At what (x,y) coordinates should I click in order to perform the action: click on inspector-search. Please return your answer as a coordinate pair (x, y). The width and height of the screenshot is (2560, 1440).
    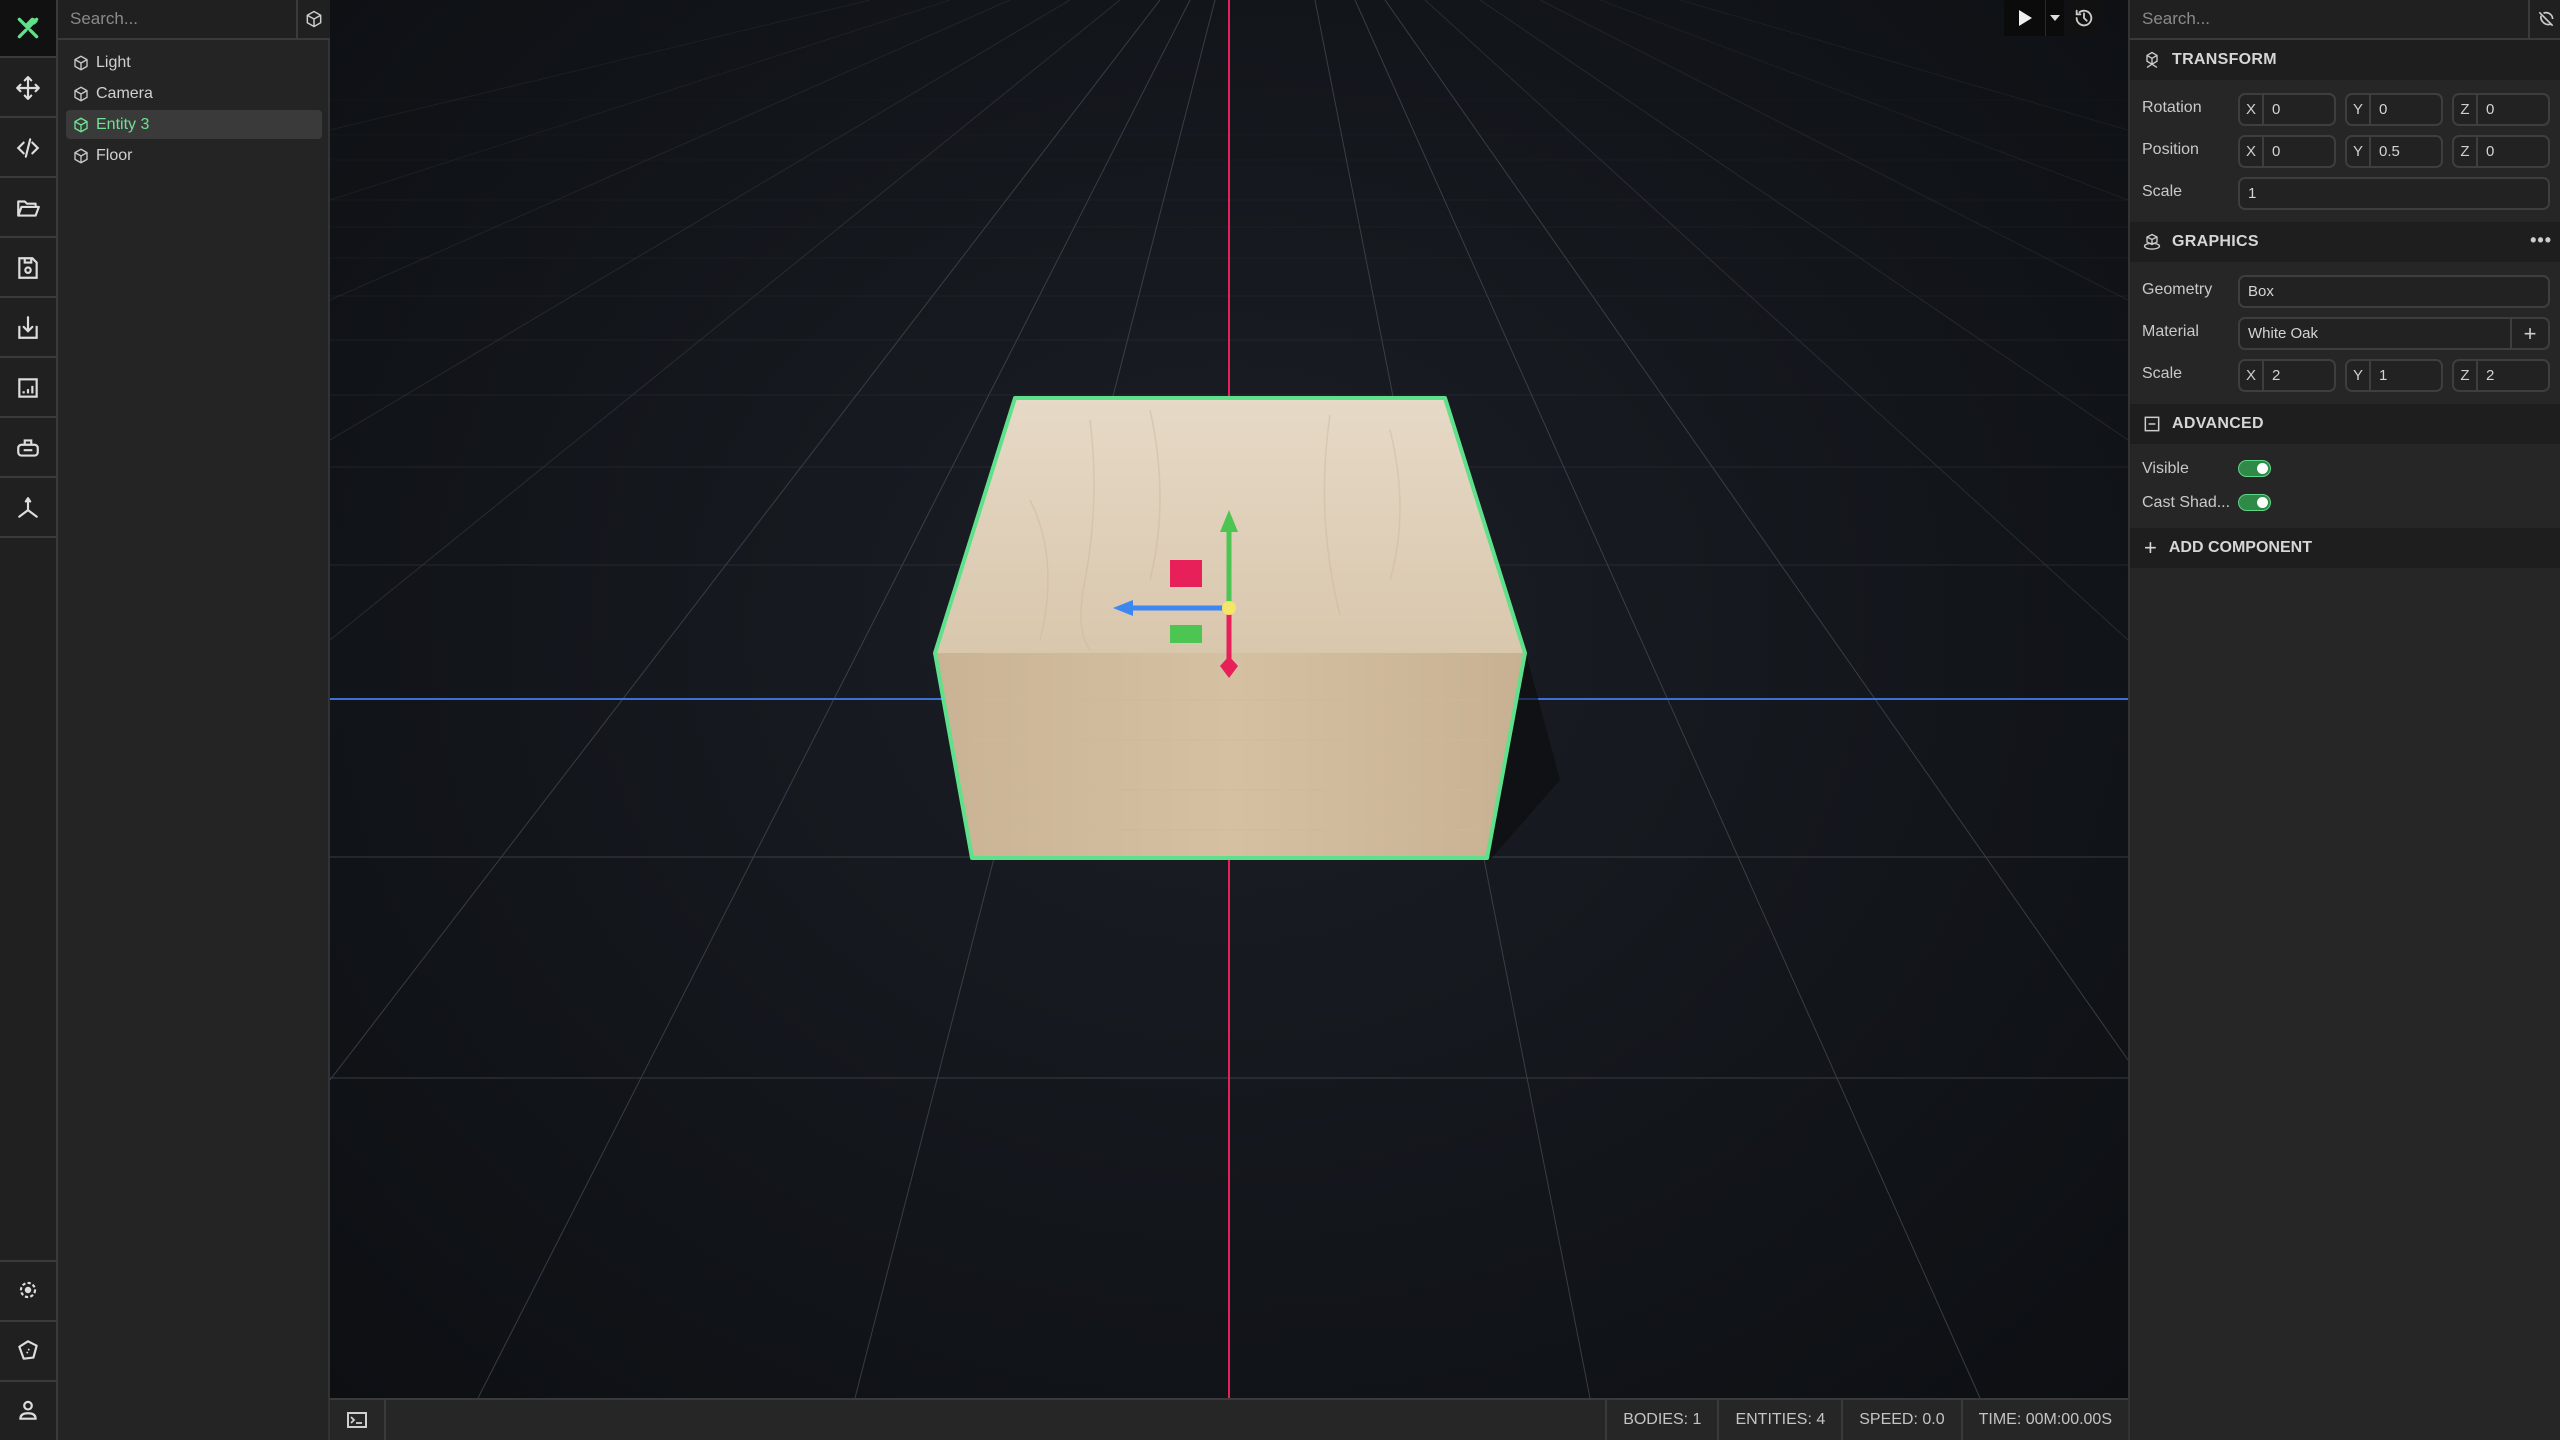
    Looking at the image, I should click on (2330, 20).